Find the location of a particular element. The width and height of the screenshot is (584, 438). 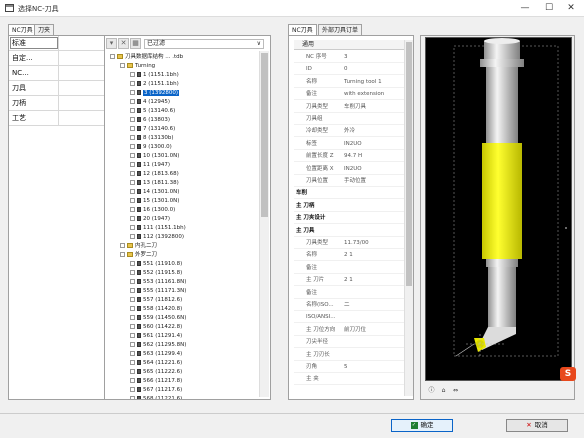

property-row: 刃角 5 is located at coordinates (349, 367).